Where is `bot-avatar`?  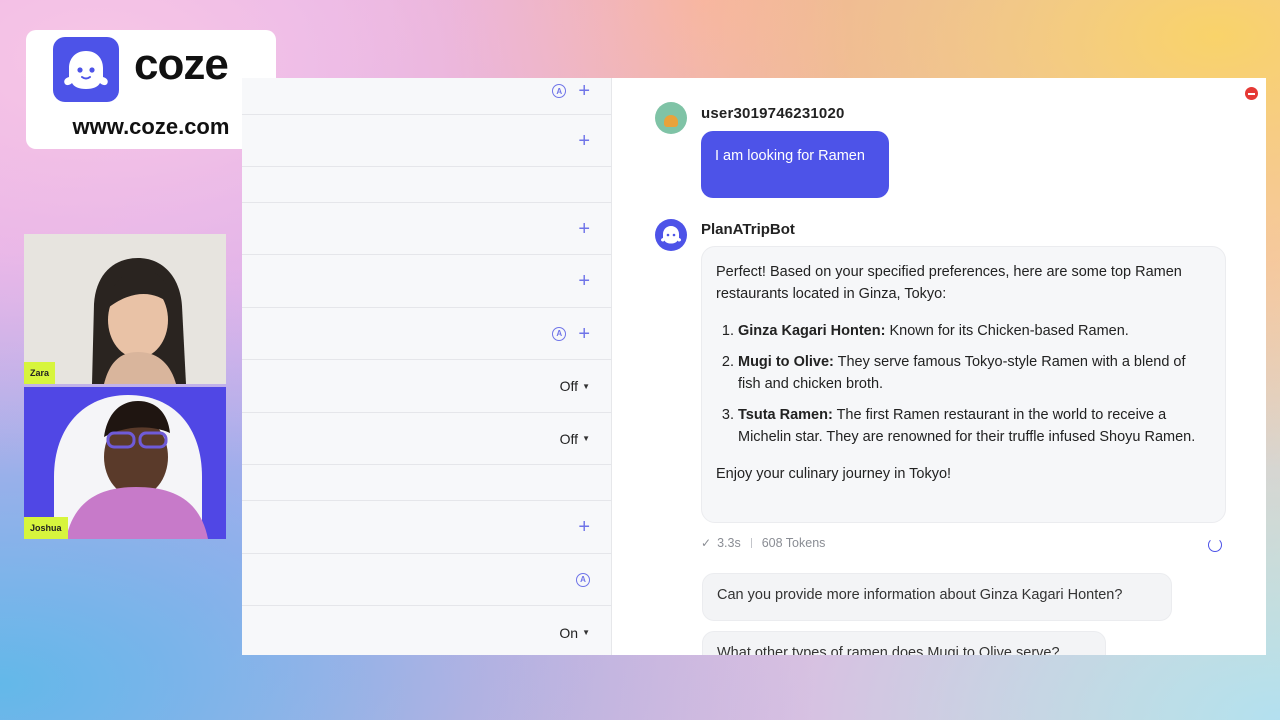 bot-avatar is located at coordinates (671, 235).